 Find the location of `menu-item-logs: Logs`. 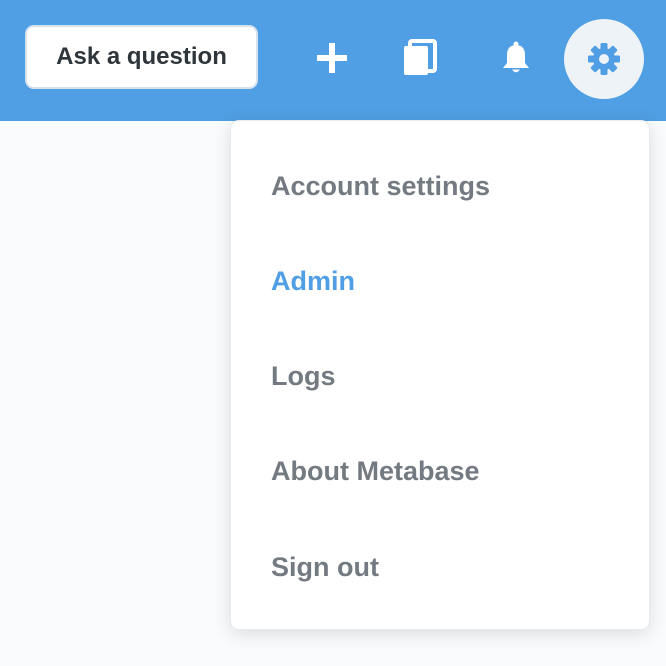

menu-item-logs: Logs is located at coordinates (441, 376).